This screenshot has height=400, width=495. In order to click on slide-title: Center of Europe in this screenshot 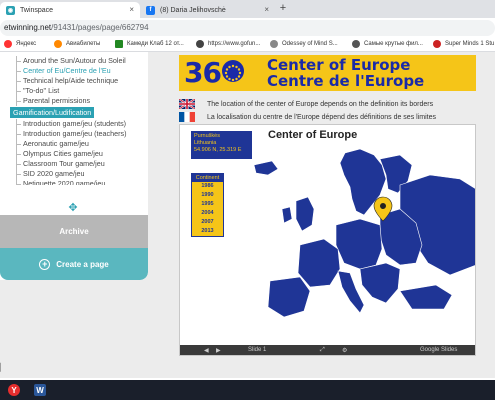, I will do `click(313, 135)`.